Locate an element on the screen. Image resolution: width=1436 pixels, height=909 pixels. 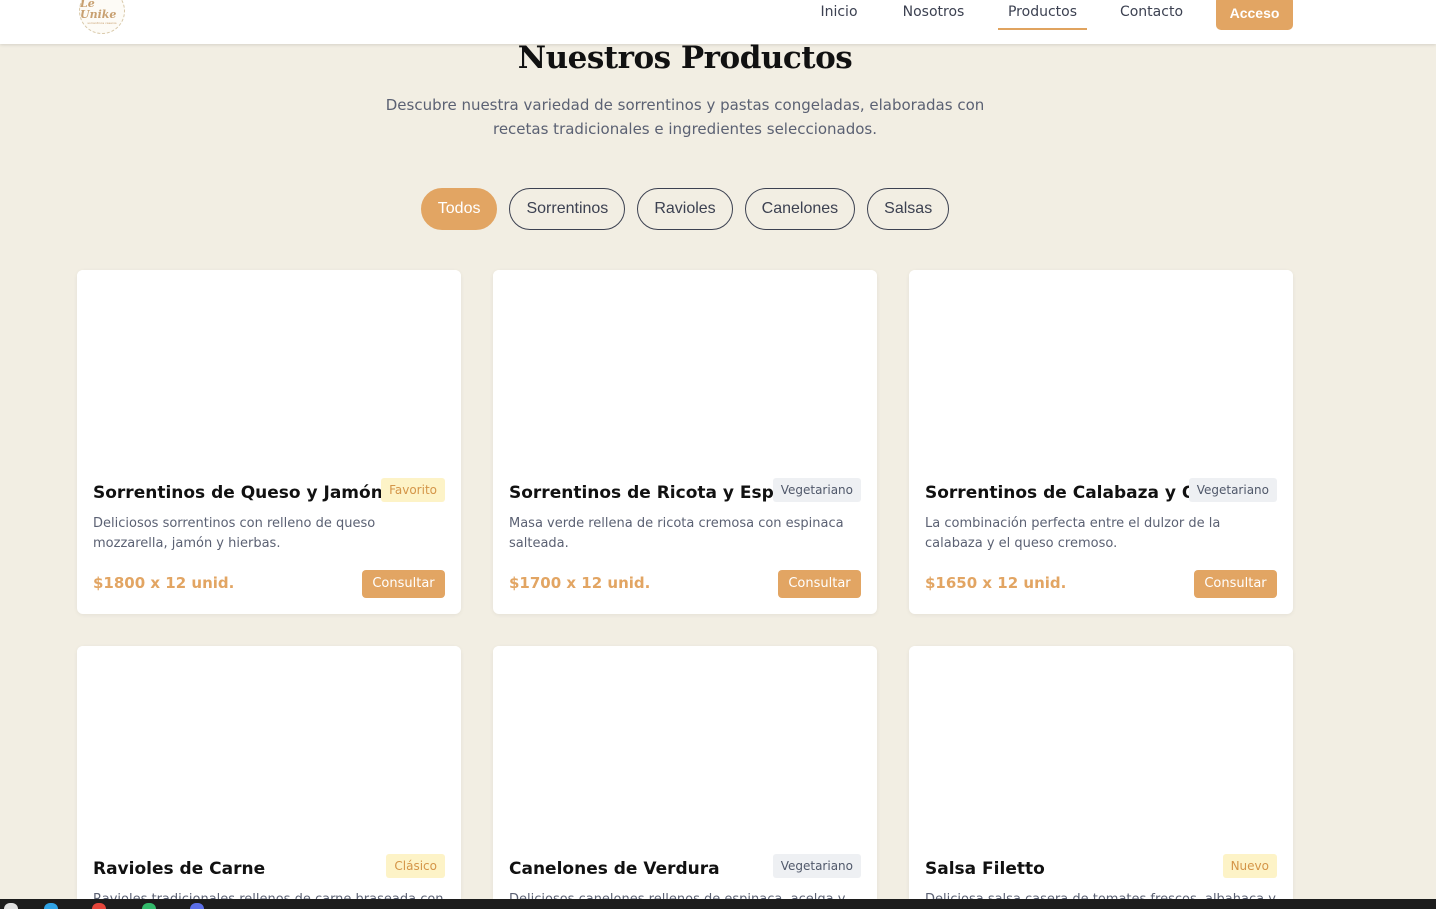
product-name: Ravioles de Carne is located at coordinates (179, 869).